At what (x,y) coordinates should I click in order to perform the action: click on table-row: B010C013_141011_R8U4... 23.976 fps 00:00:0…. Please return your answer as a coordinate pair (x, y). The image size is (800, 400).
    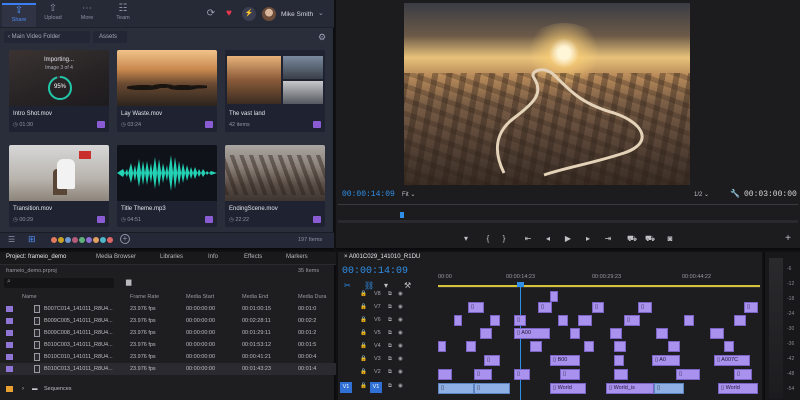
    Looking at the image, I should click on (168, 369).